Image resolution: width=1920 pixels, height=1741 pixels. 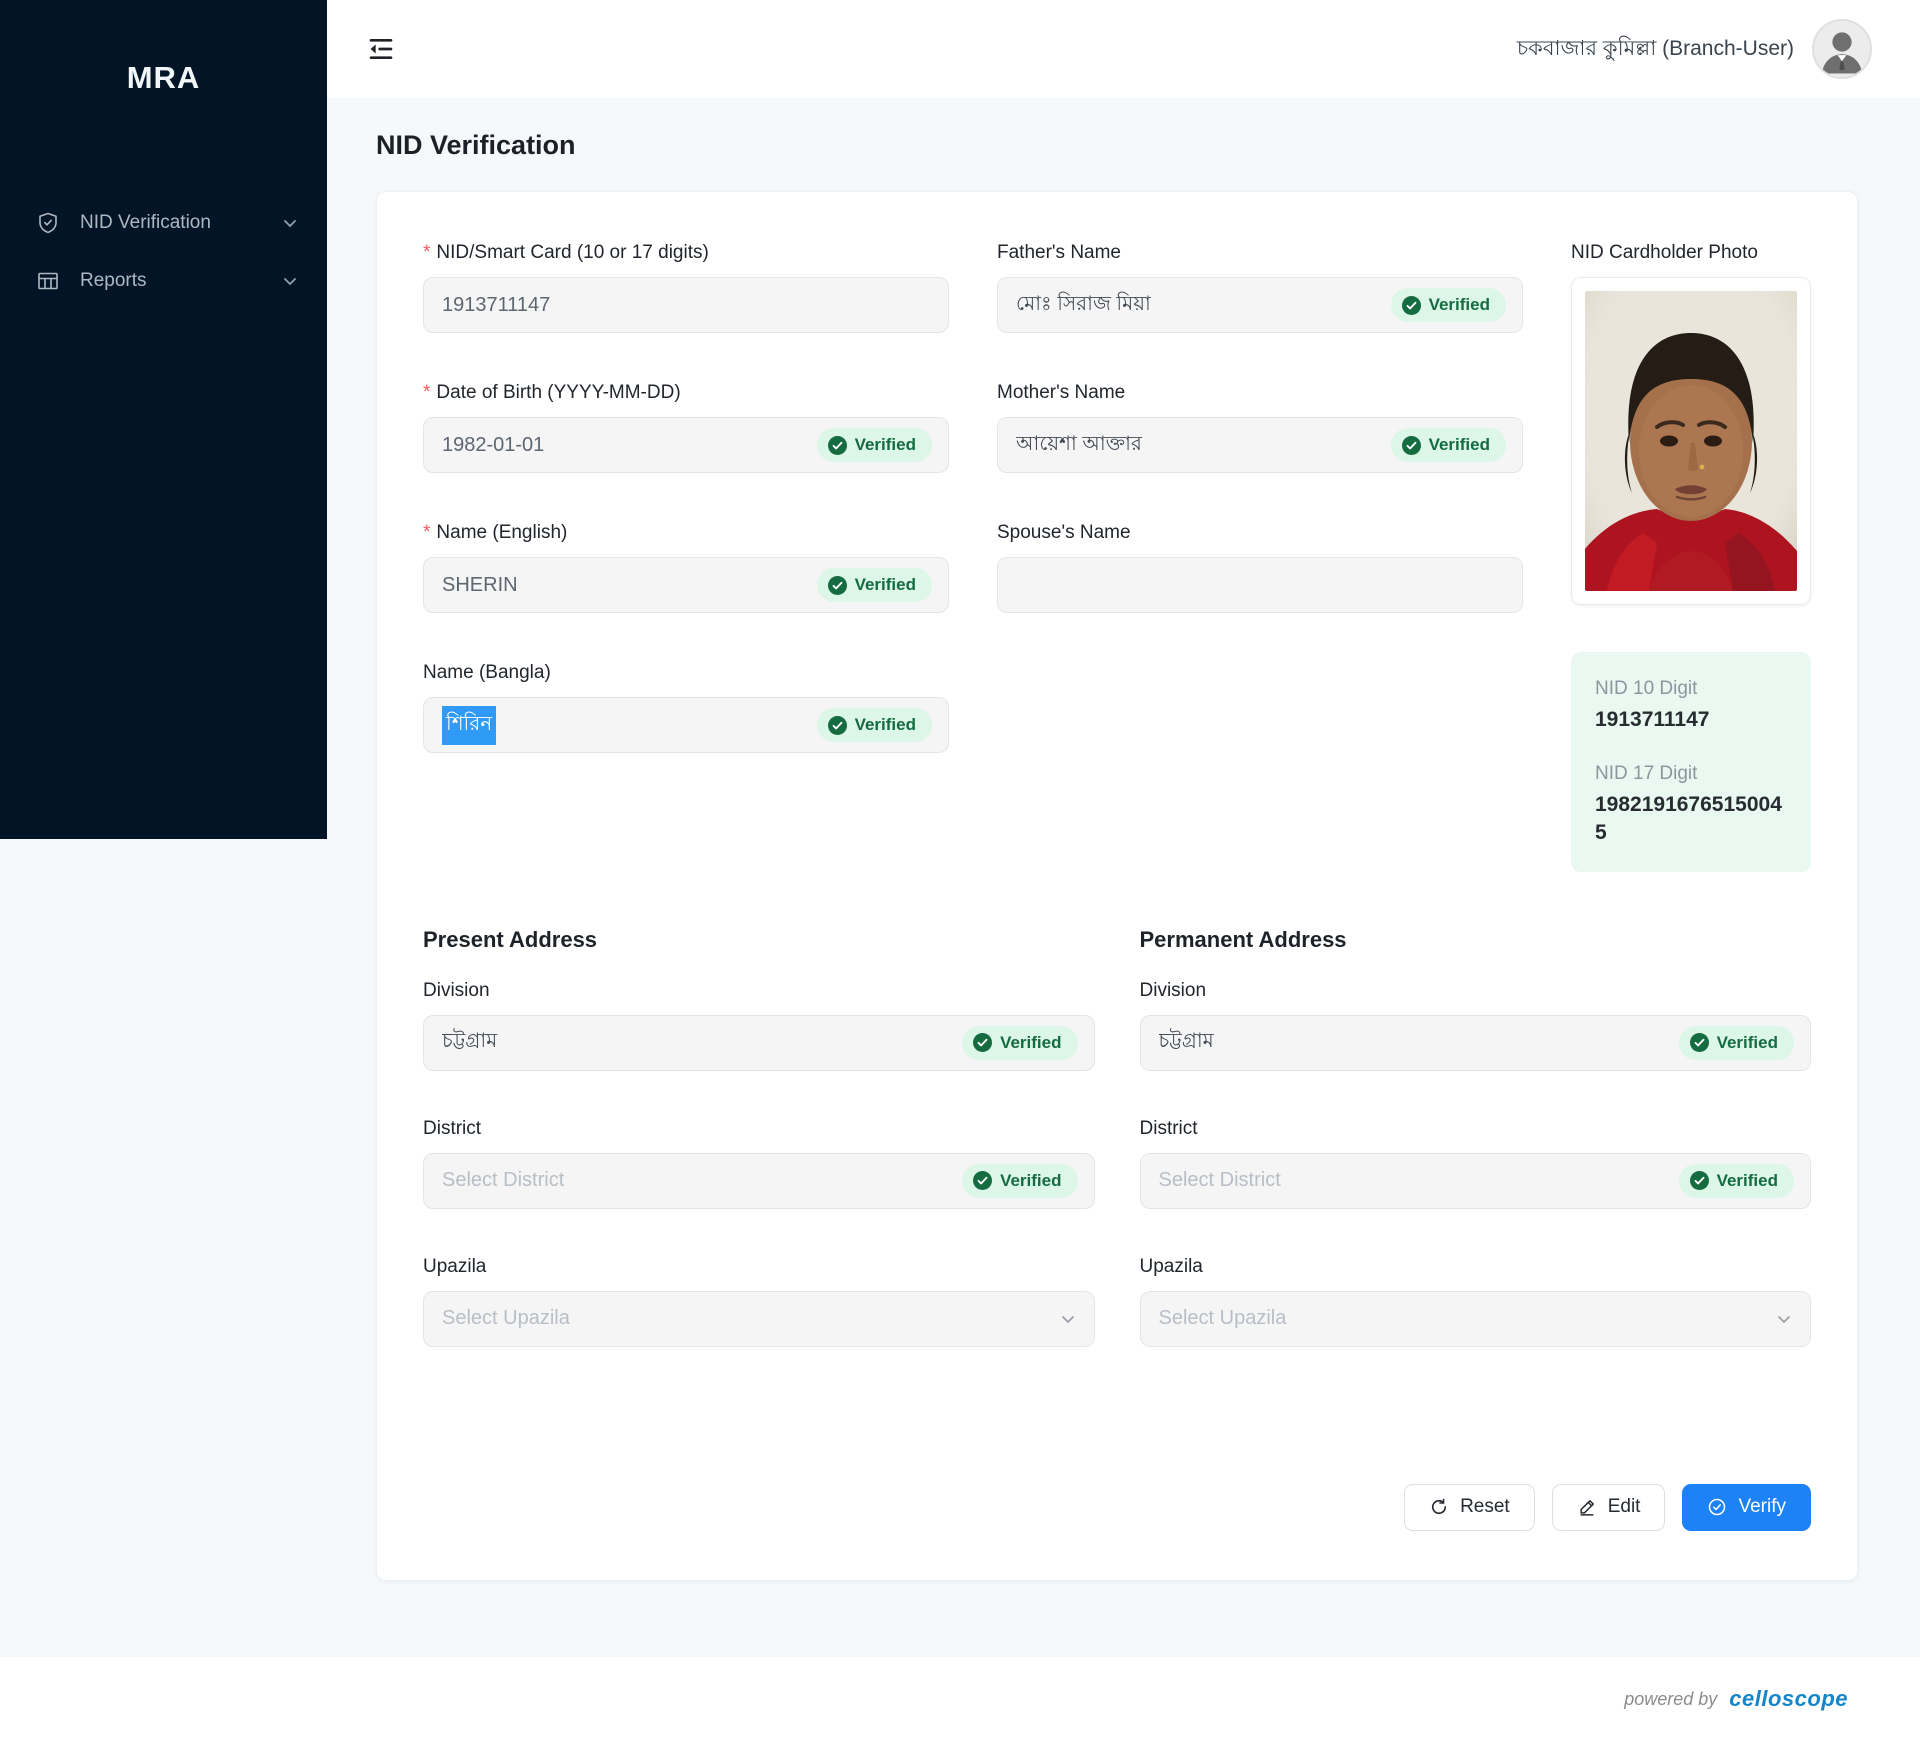 I want to click on action-buttons: Reset Edit Verify, so click(x=1117, y=1507).